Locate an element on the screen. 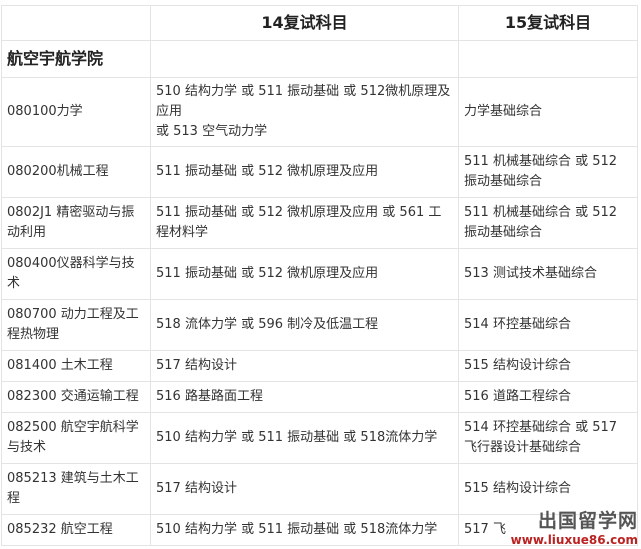 This screenshot has width=641, height=549. header-col1 is located at coordinates (76, 23).